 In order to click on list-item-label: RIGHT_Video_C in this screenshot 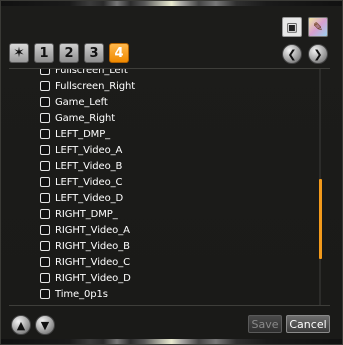, I will do `click(92, 262)`.